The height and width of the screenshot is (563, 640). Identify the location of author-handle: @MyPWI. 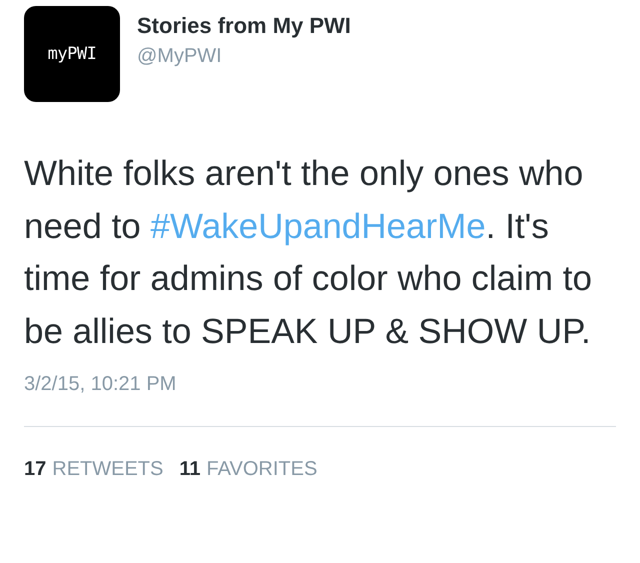
(244, 56).